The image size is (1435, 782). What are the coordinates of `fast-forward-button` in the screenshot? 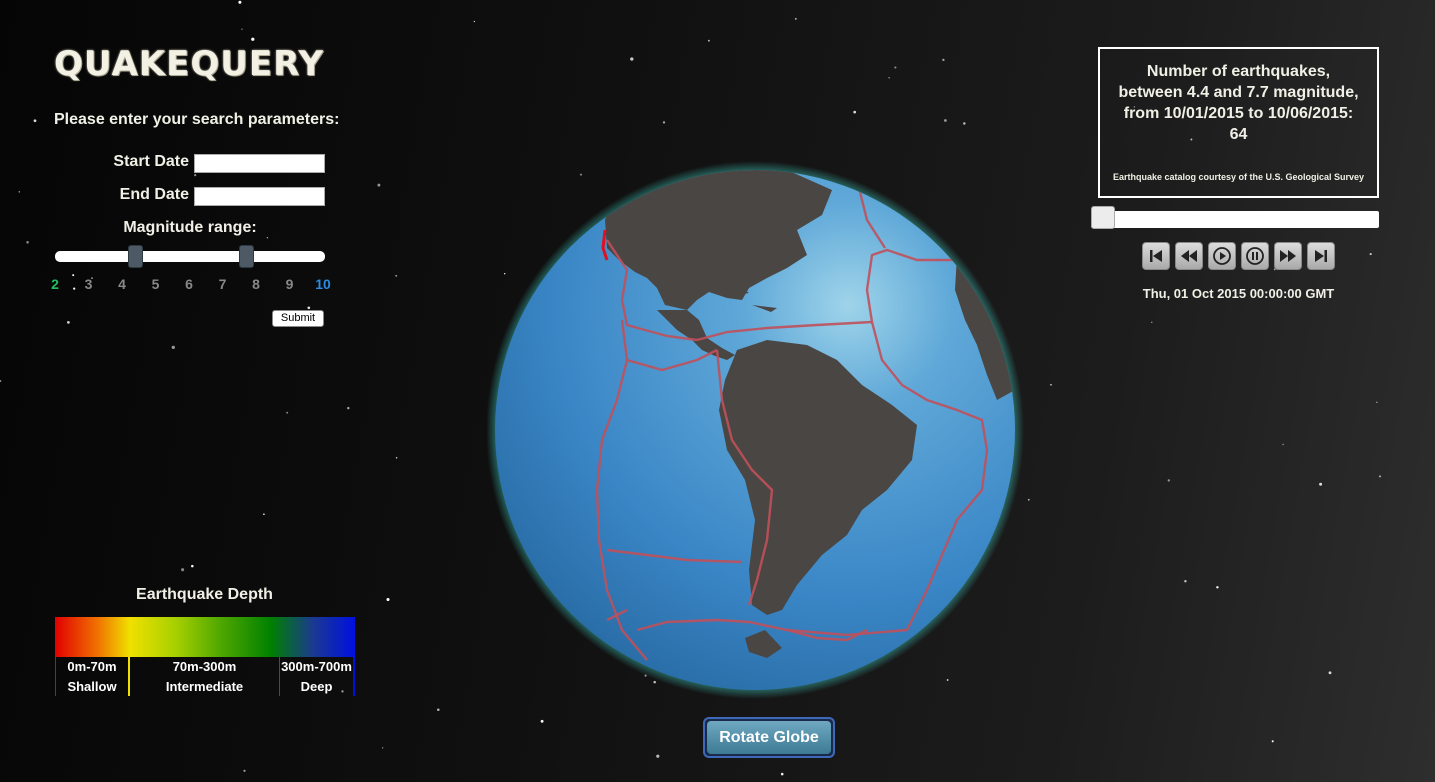 It's located at (1288, 256).